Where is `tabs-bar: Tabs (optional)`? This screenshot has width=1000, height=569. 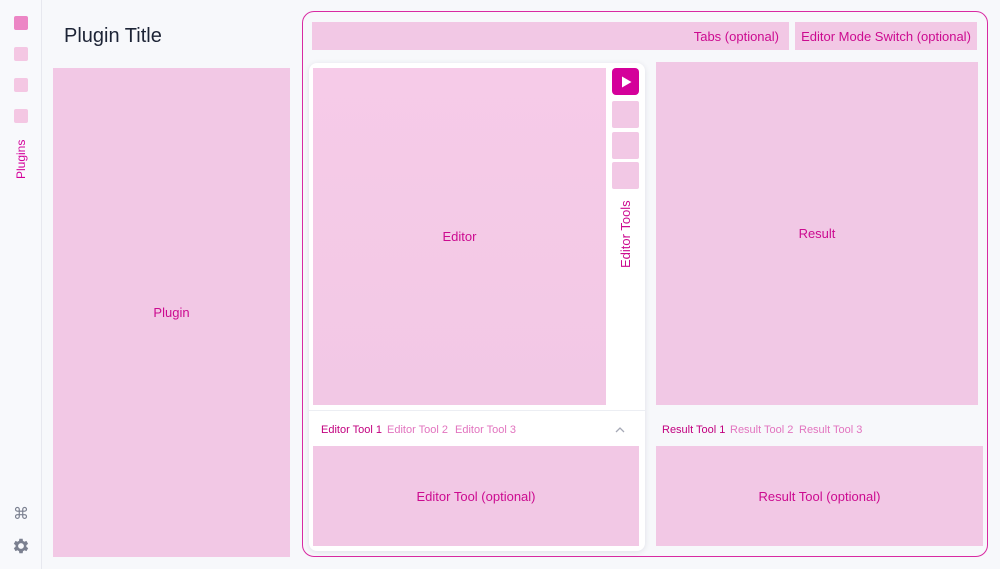 tabs-bar: Tabs (optional) is located at coordinates (550, 36).